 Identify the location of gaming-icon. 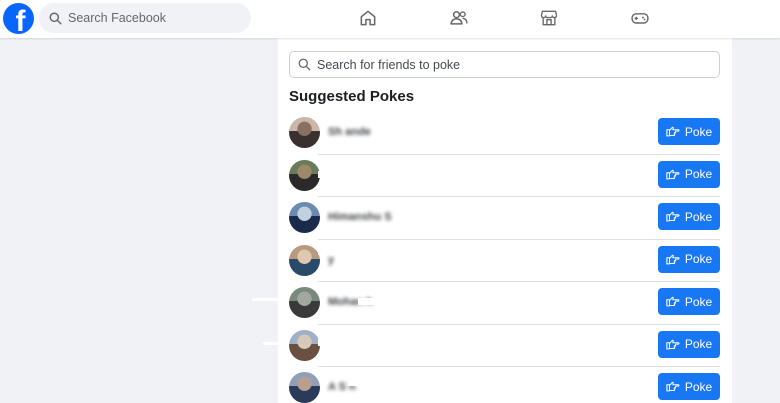
(640, 18).